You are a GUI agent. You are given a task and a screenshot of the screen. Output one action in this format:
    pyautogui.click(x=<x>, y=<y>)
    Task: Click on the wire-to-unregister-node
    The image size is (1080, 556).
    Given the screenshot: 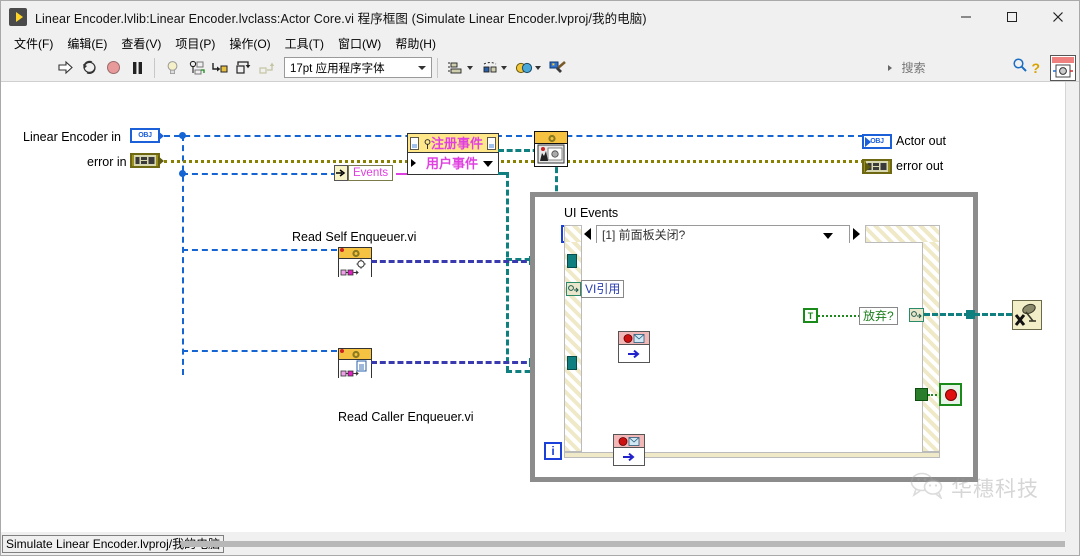 What is the action you would take?
    pyautogui.click(x=993, y=314)
    